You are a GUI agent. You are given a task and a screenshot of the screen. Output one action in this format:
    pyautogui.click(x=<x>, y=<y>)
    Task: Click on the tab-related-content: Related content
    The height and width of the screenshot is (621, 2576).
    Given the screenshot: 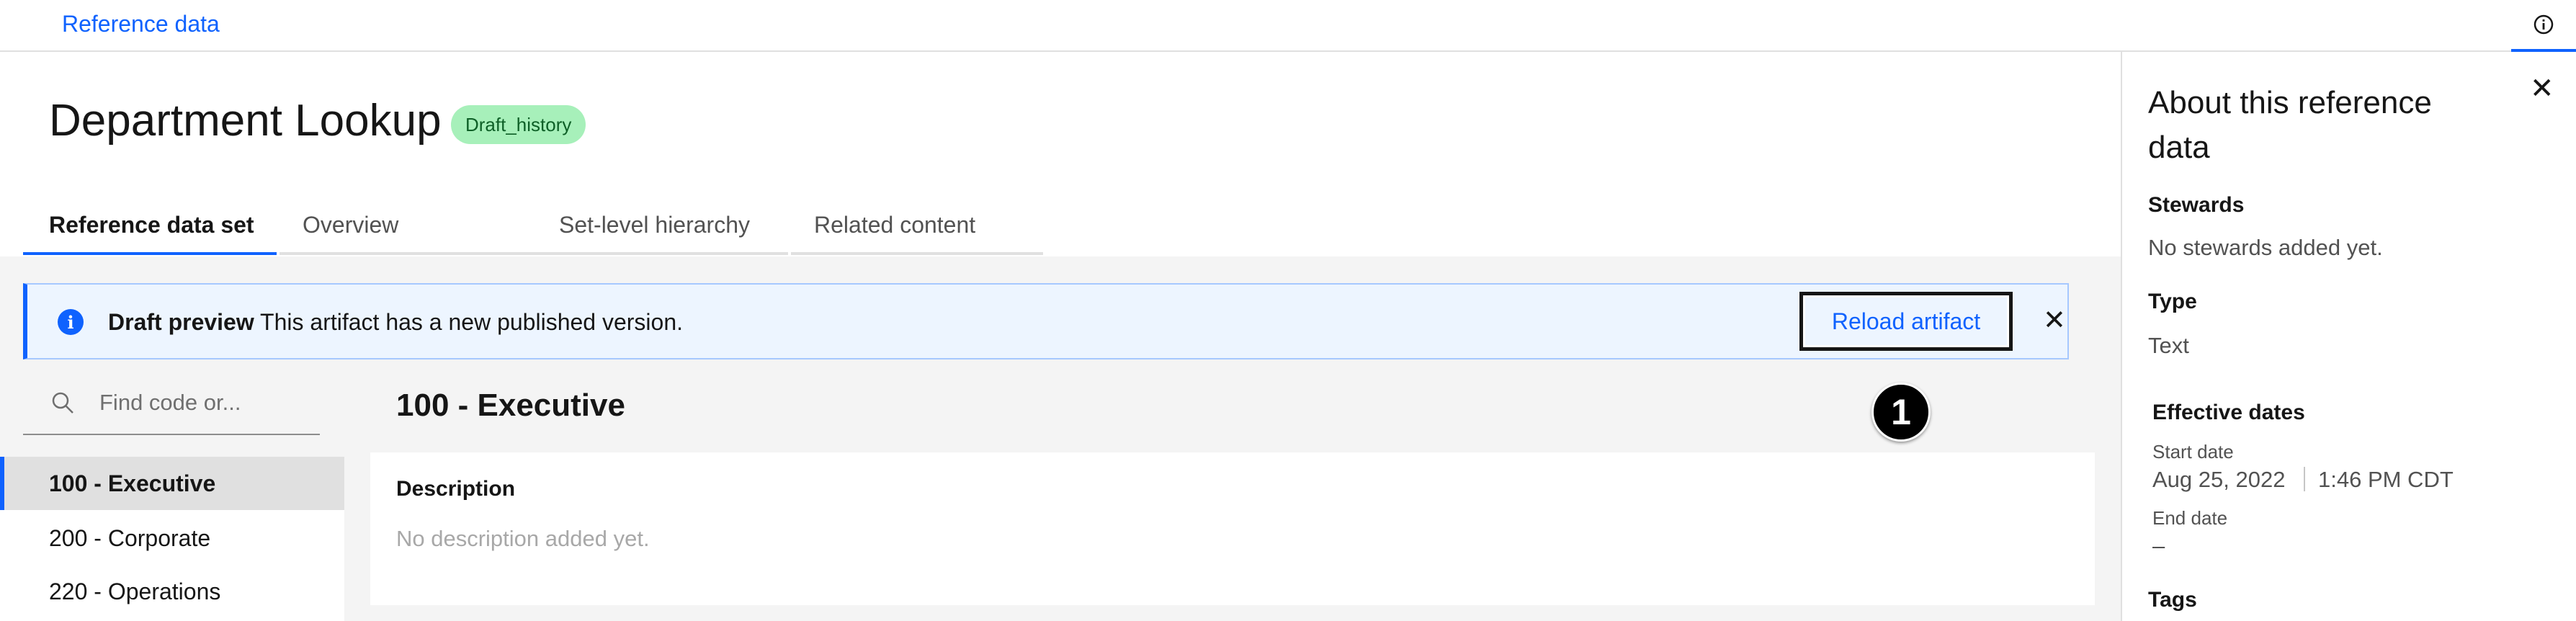 What is the action you would take?
    pyautogui.click(x=917, y=229)
    